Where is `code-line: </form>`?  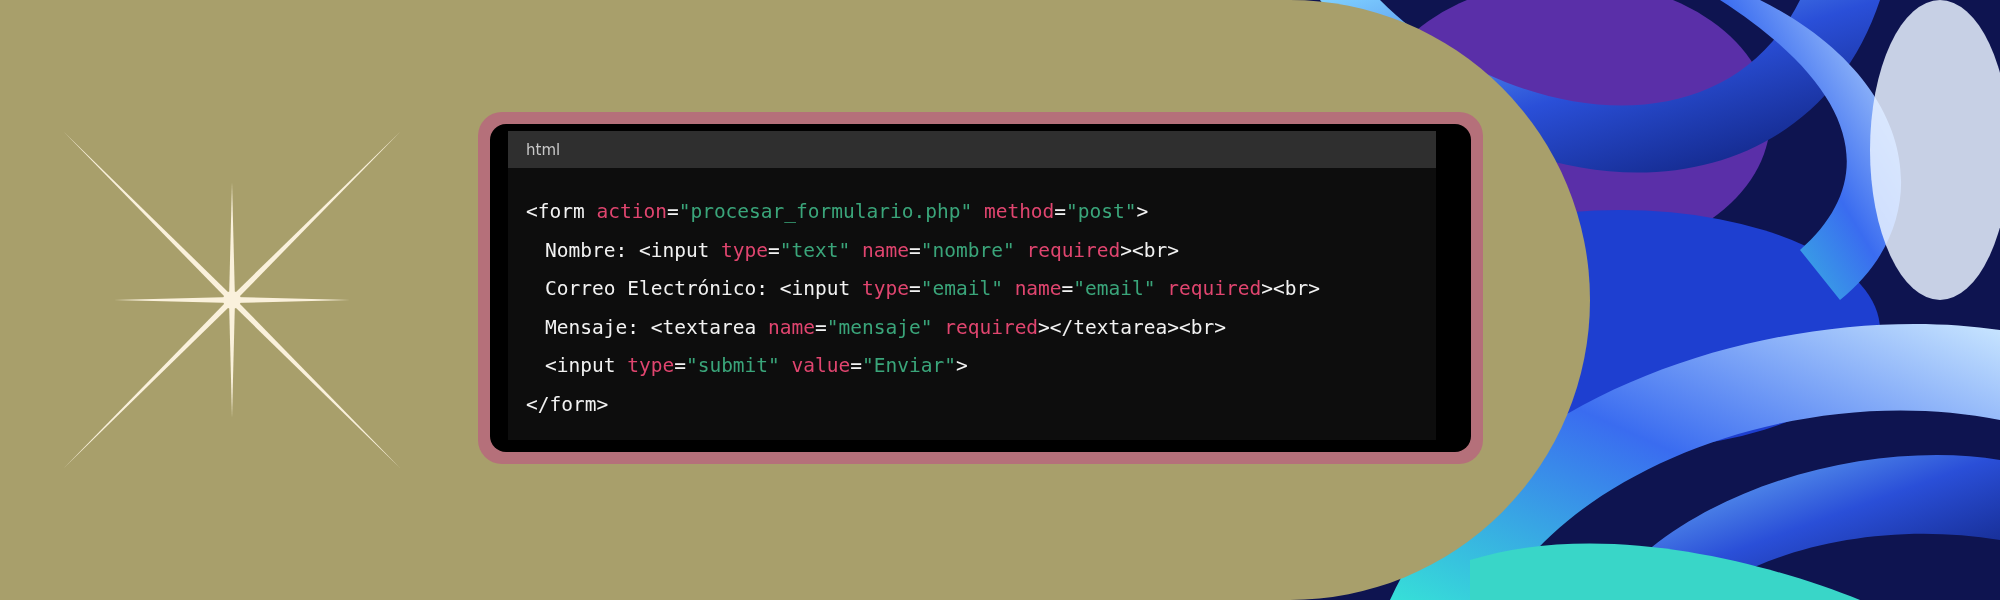 code-line: </form> is located at coordinates (568, 404).